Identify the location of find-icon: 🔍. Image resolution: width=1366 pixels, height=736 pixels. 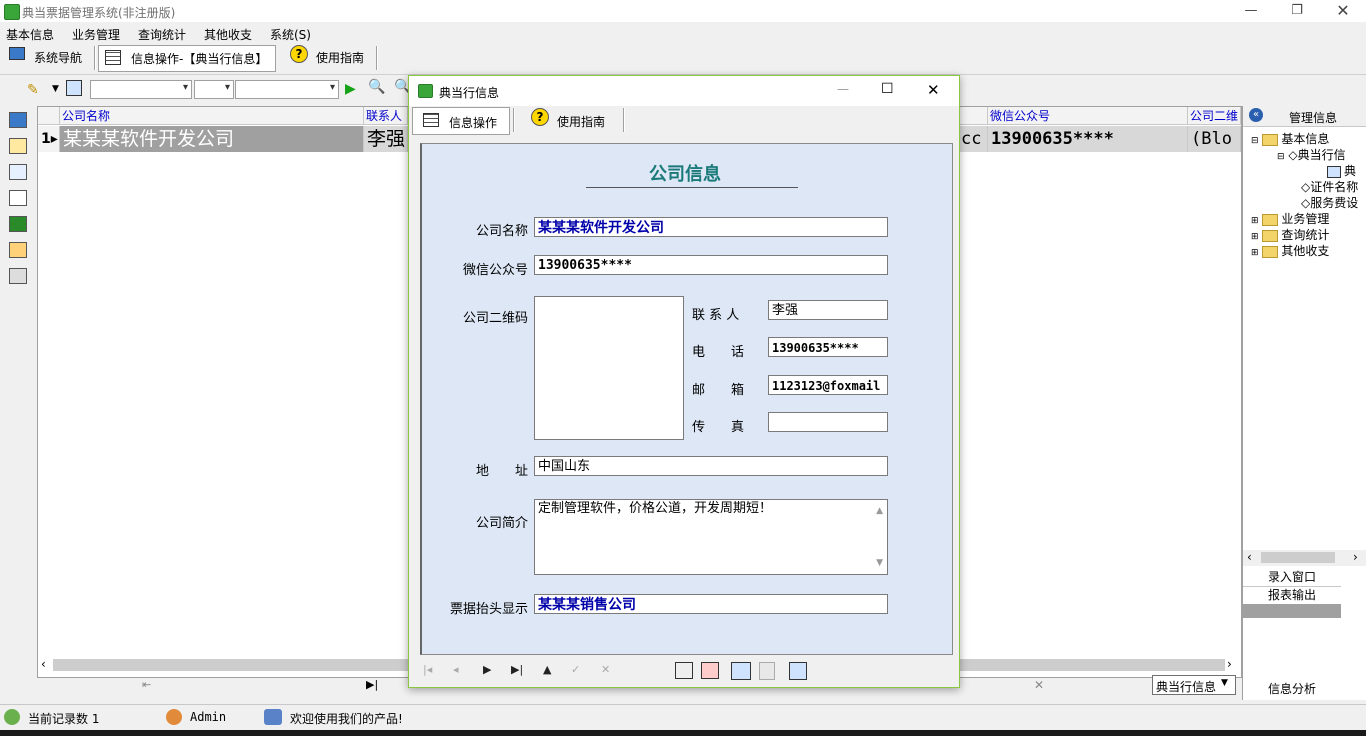
(376, 87).